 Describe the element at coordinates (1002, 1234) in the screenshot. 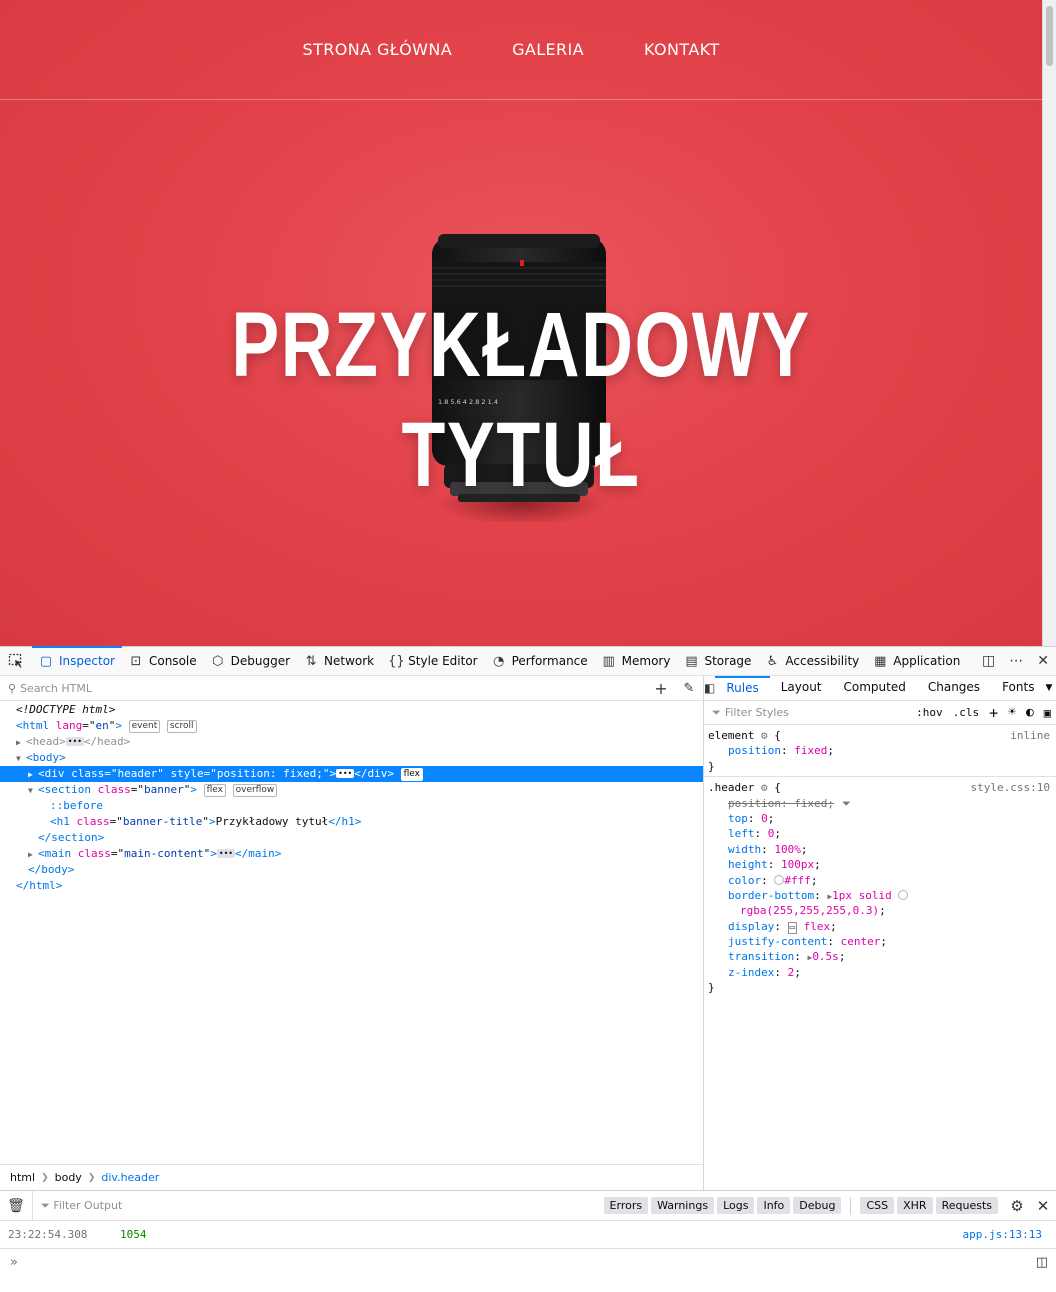

I see `message-location-link: app.js:13:13` at that location.